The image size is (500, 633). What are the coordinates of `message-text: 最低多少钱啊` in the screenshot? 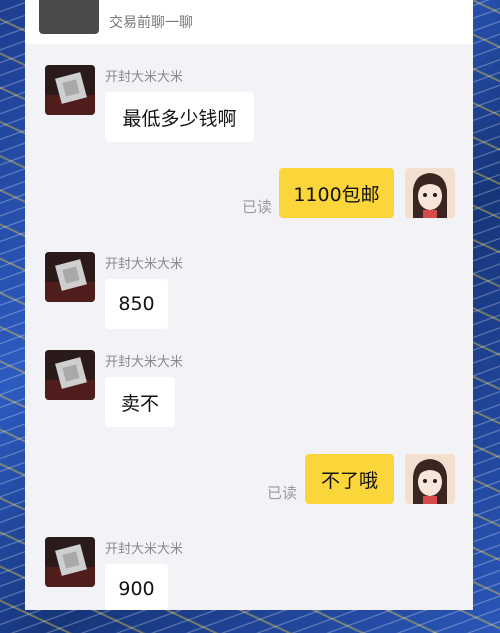 It's located at (179, 118).